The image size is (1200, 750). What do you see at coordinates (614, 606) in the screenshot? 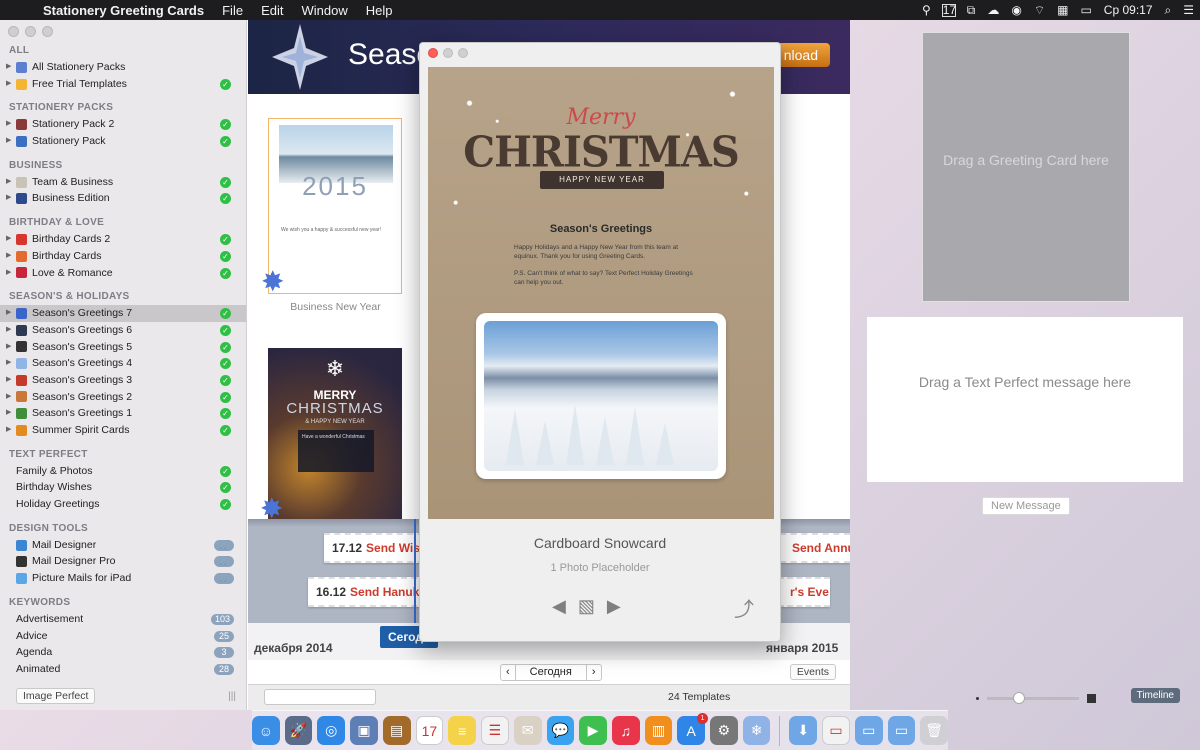
I see `arrow-right-icon: ▶` at bounding box center [614, 606].